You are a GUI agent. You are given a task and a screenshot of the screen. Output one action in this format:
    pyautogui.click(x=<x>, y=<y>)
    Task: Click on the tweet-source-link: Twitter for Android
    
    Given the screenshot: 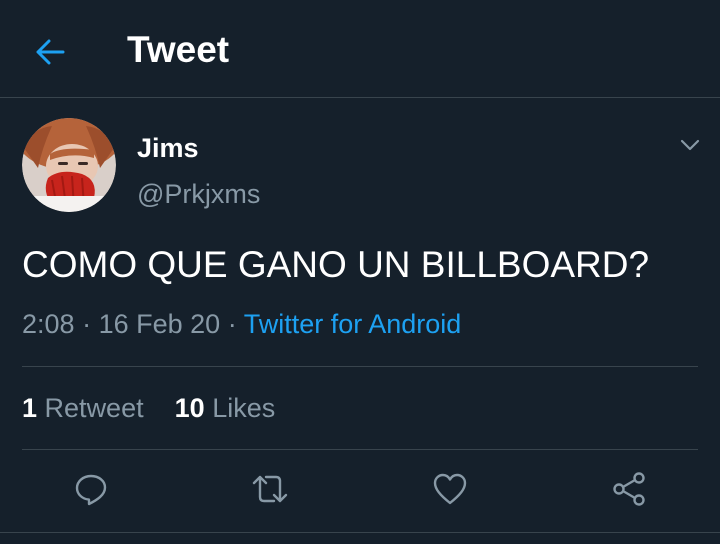 What is the action you would take?
    pyautogui.click(x=353, y=324)
    